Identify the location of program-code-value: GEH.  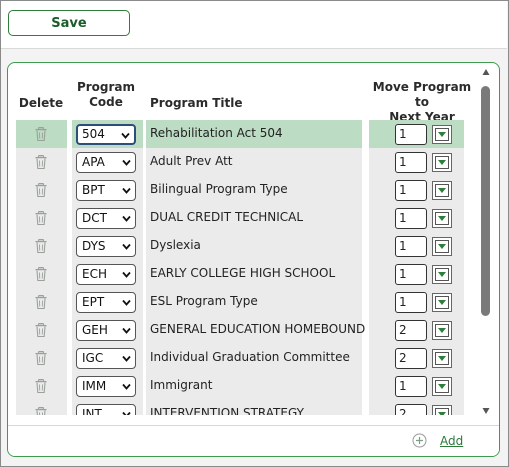
(95, 330).